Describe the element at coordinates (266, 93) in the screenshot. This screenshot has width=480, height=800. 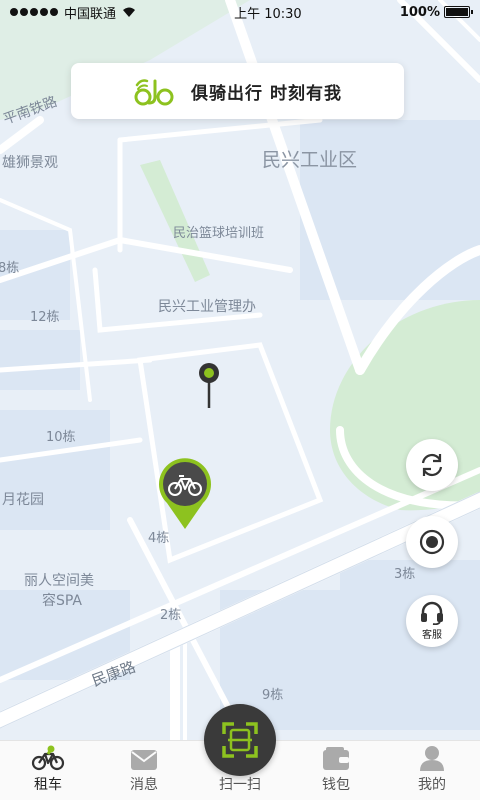
I see `banner-slogan: 俱骑出行 时刻有我` at that location.